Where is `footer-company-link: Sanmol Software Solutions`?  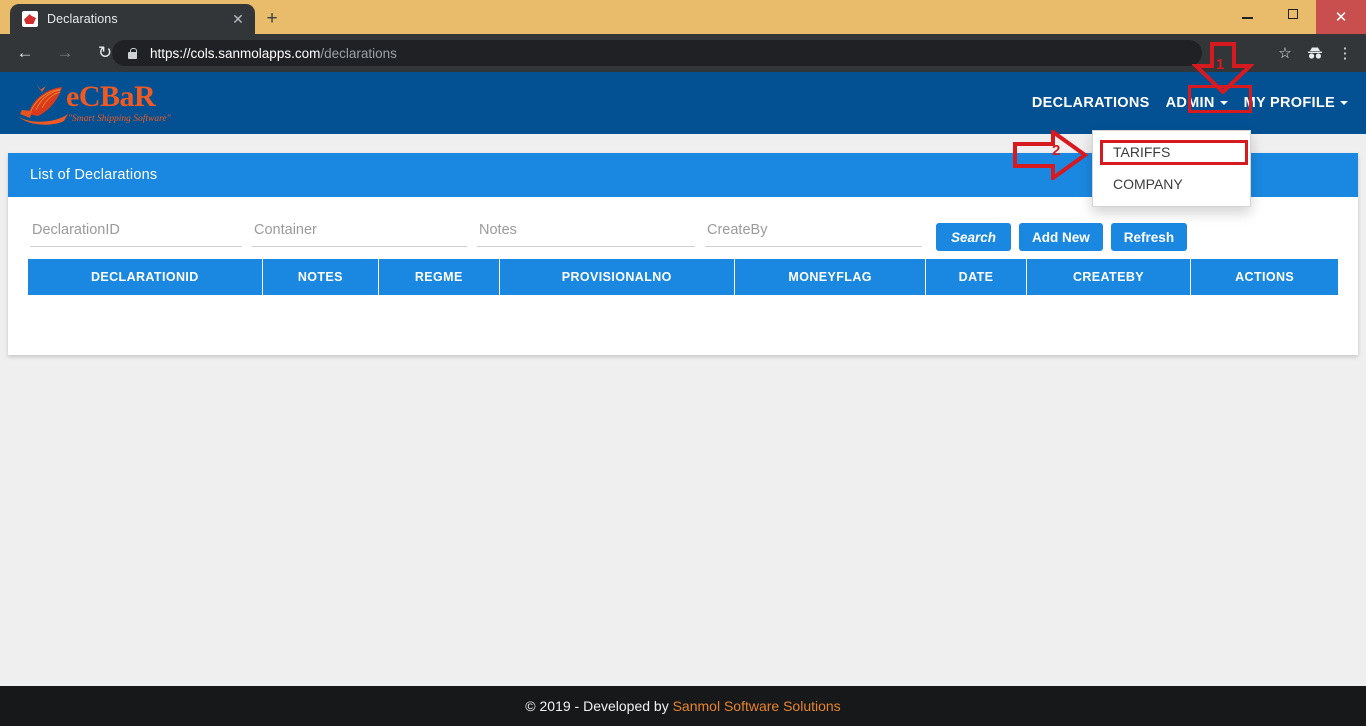 footer-company-link: Sanmol Software Solutions is located at coordinates (757, 706).